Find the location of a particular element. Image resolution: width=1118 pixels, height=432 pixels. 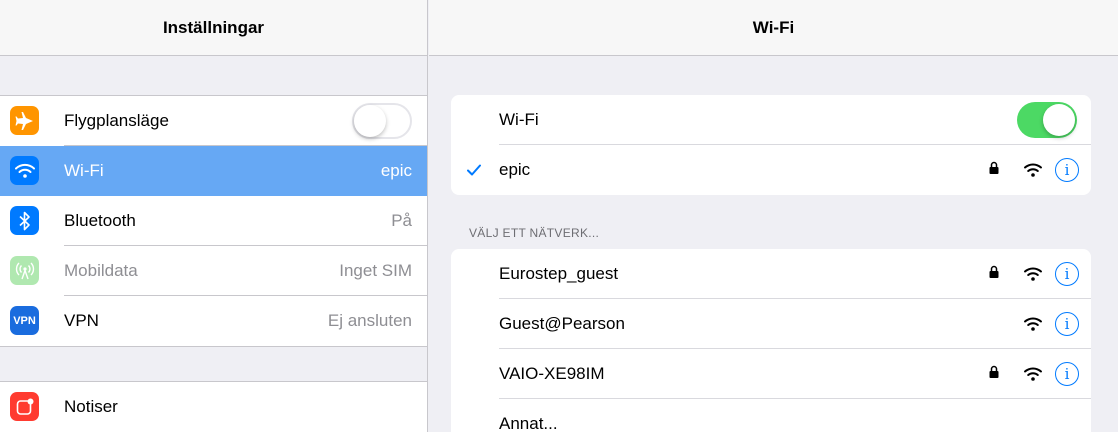

wifi-toggle-row: Wi-Fi is located at coordinates (771, 120).